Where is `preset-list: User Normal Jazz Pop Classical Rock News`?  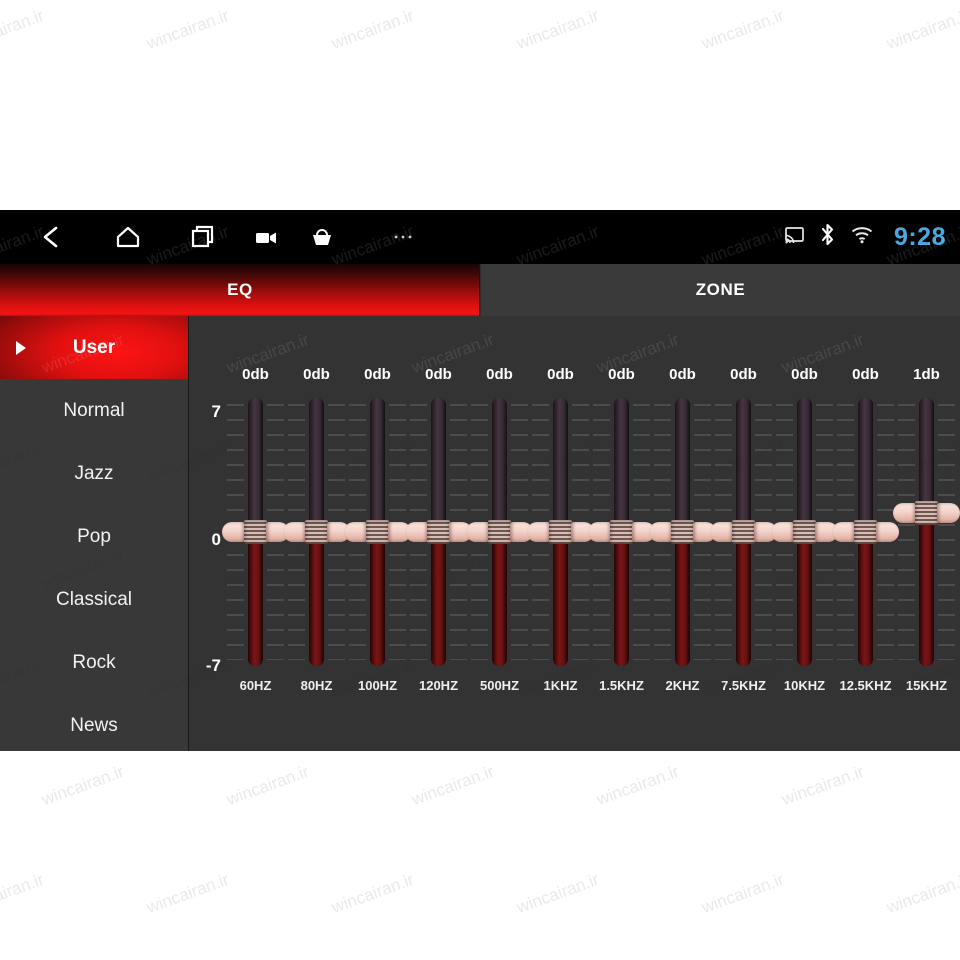 preset-list: User Normal Jazz Pop Classical Rock News is located at coordinates (94, 533).